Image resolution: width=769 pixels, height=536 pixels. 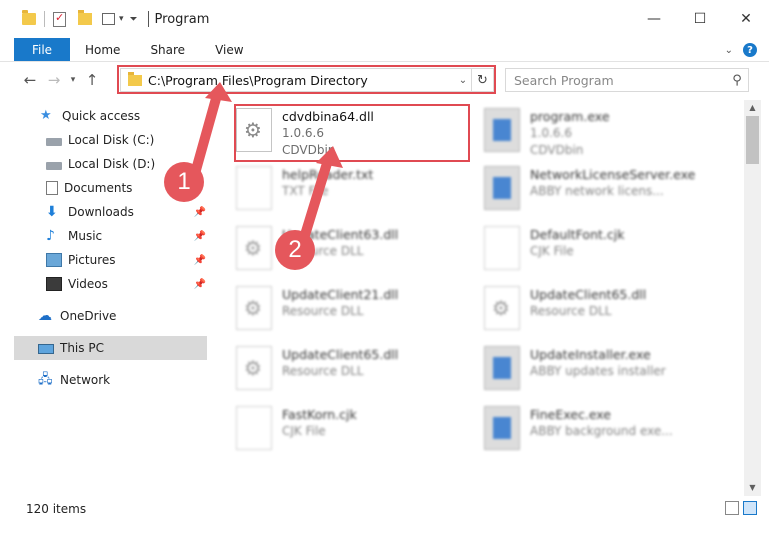 What do you see at coordinates (737, 80) in the screenshot?
I see `search-icon: ⚲` at bounding box center [737, 80].